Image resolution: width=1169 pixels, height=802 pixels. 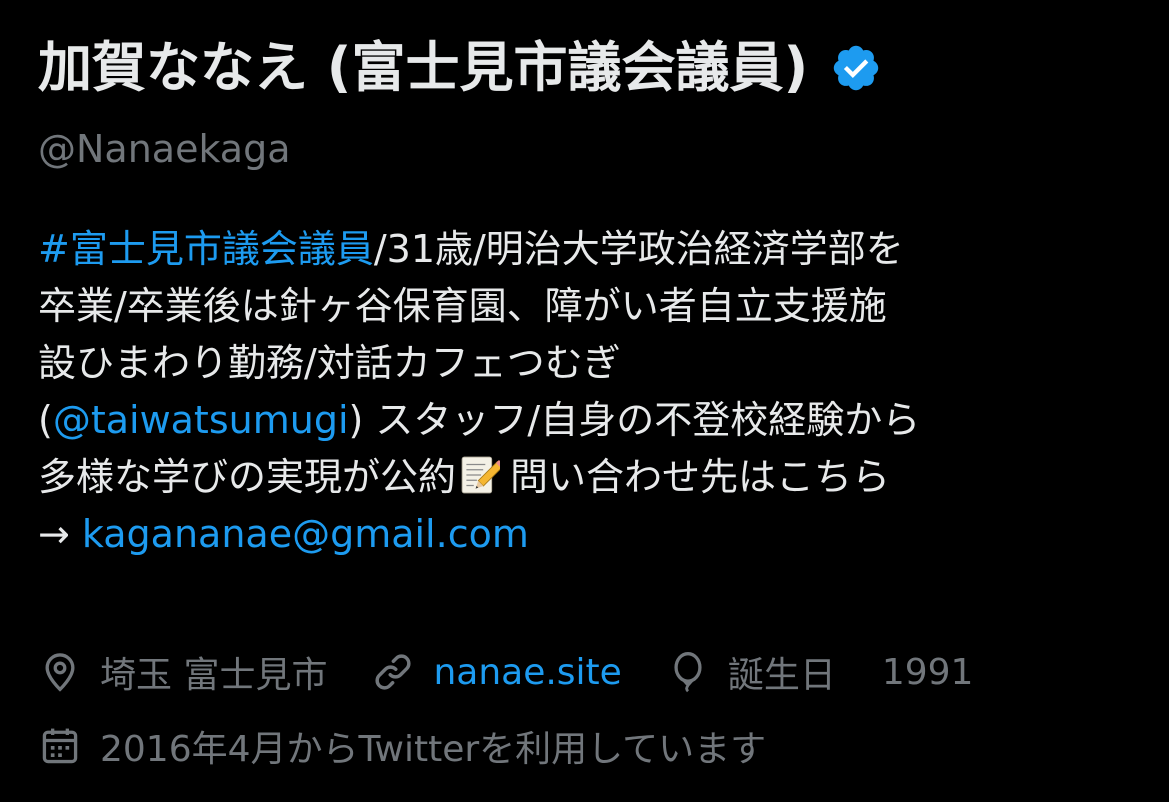 I want to click on link-icon, so click(x=393, y=672).